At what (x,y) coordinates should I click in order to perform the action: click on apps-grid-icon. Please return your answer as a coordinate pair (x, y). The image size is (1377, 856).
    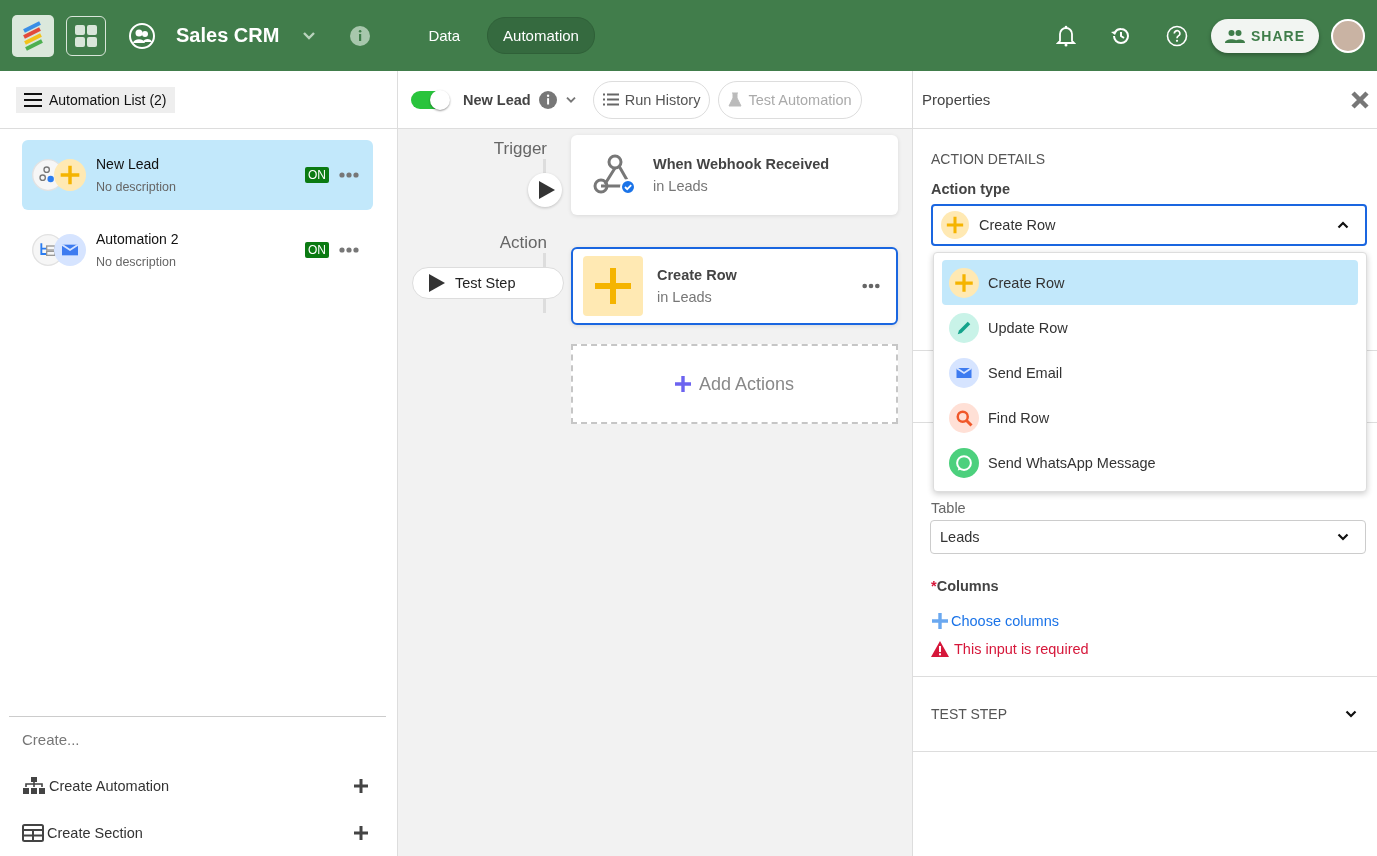
    Looking at the image, I should click on (86, 35).